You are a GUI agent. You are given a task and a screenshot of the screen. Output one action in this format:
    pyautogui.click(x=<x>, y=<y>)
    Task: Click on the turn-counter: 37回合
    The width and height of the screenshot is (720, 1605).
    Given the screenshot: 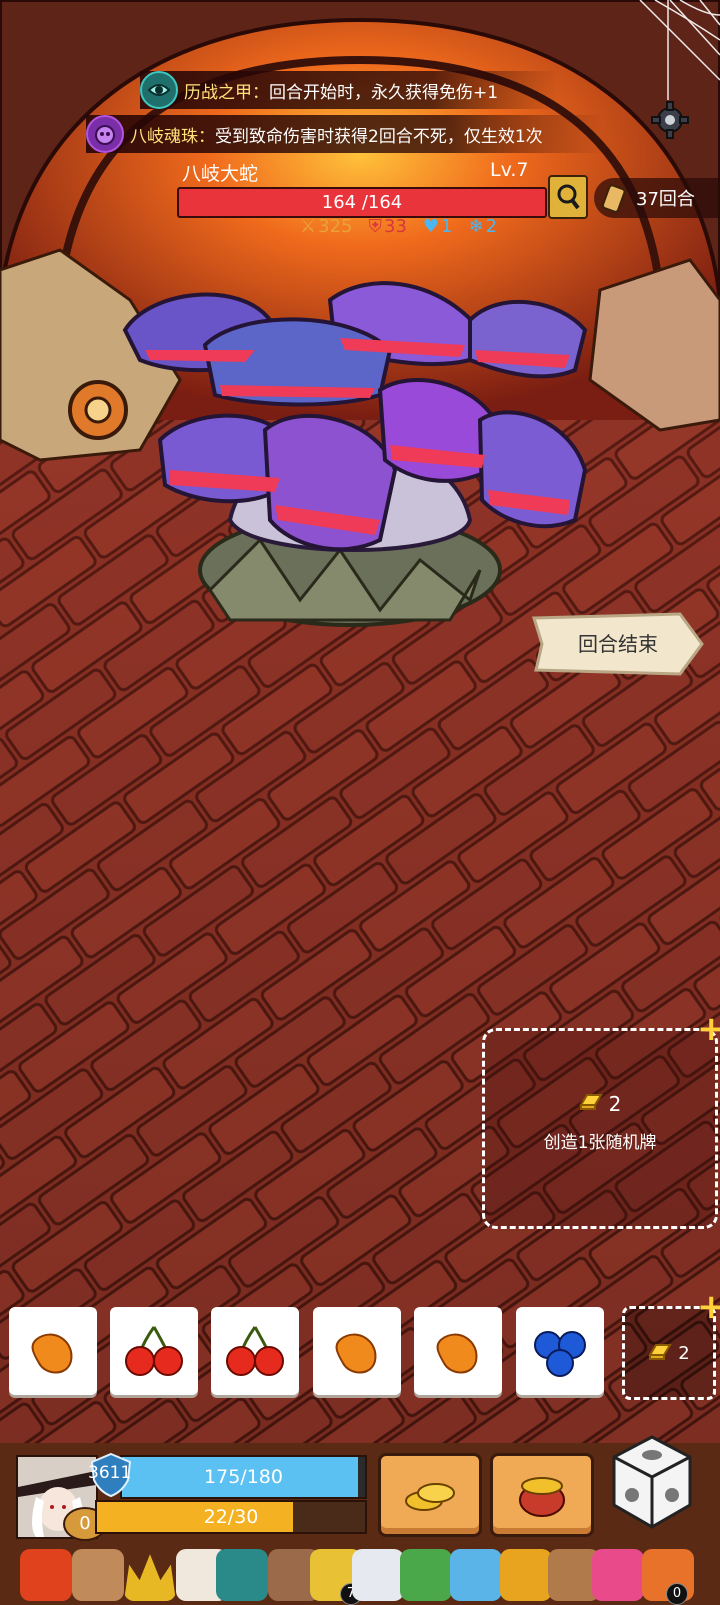 What is the action you would take?
    pyautogui.click(x=657, y=198)
    